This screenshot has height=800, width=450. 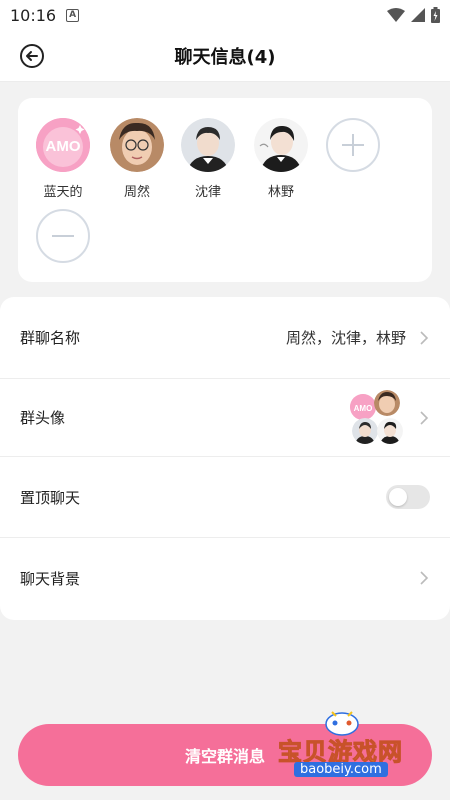 What do you see at coordinates (225, 417) in the screenshot?
I see `group-avatar-row: 群头像 AMO` at bounding box center [225, 417].